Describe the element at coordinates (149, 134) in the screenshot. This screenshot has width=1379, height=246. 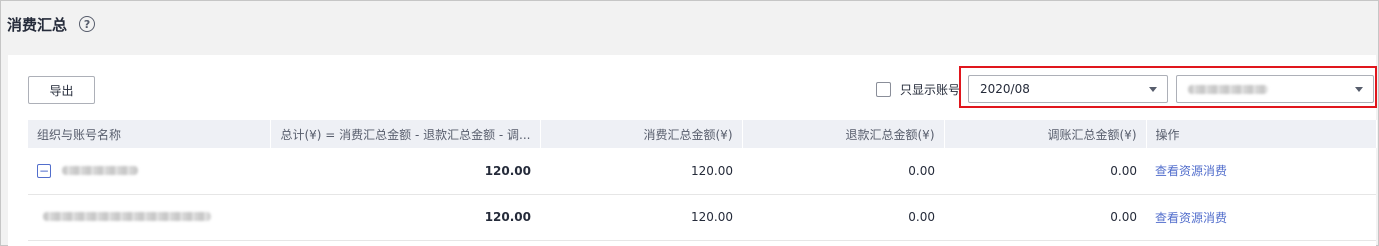
I see `col-org-account-name: 组织与账号名称` at that location.